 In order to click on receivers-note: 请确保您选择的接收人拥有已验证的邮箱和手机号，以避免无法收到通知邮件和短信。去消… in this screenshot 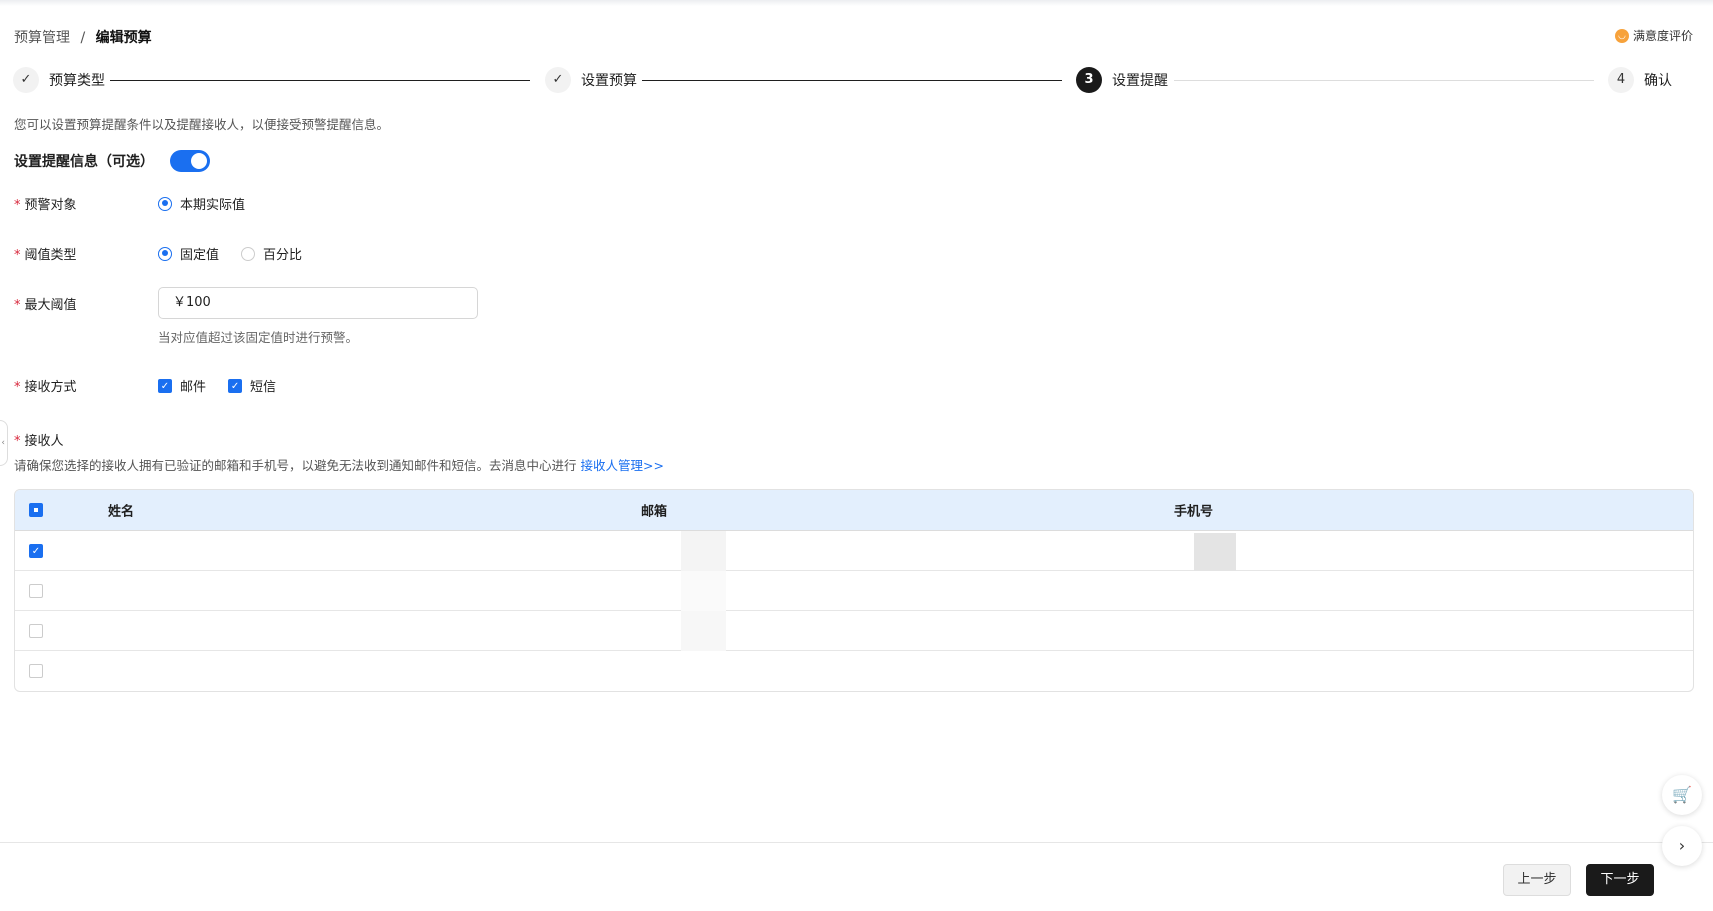, I will do `click(339, 464)`.